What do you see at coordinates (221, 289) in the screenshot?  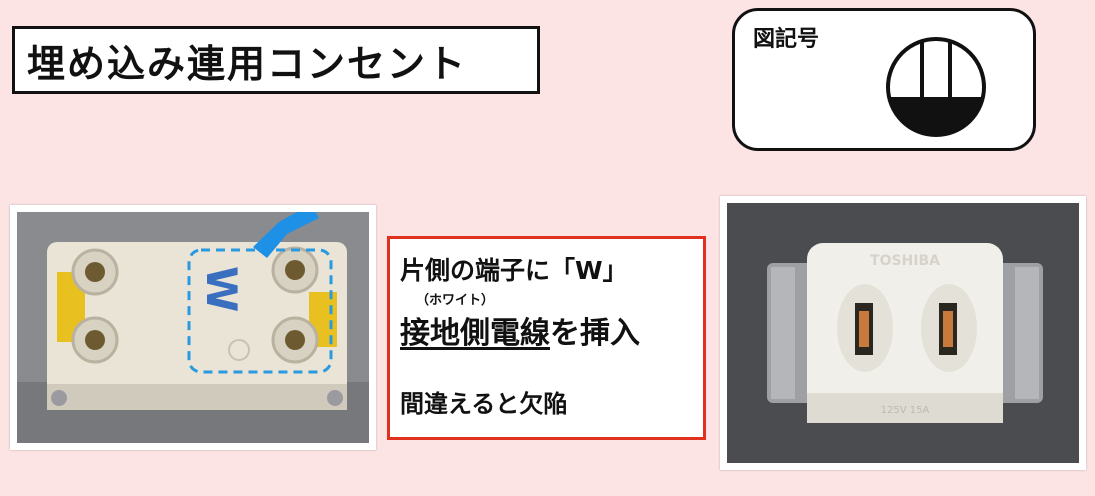 I see `w-mark: W` at bounding box center [221, 289].